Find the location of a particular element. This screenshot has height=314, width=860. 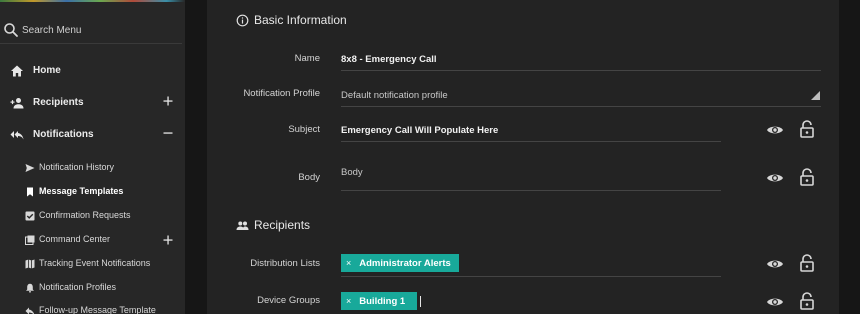

recipients-header: Recipients is located at coordinates (273, 225).